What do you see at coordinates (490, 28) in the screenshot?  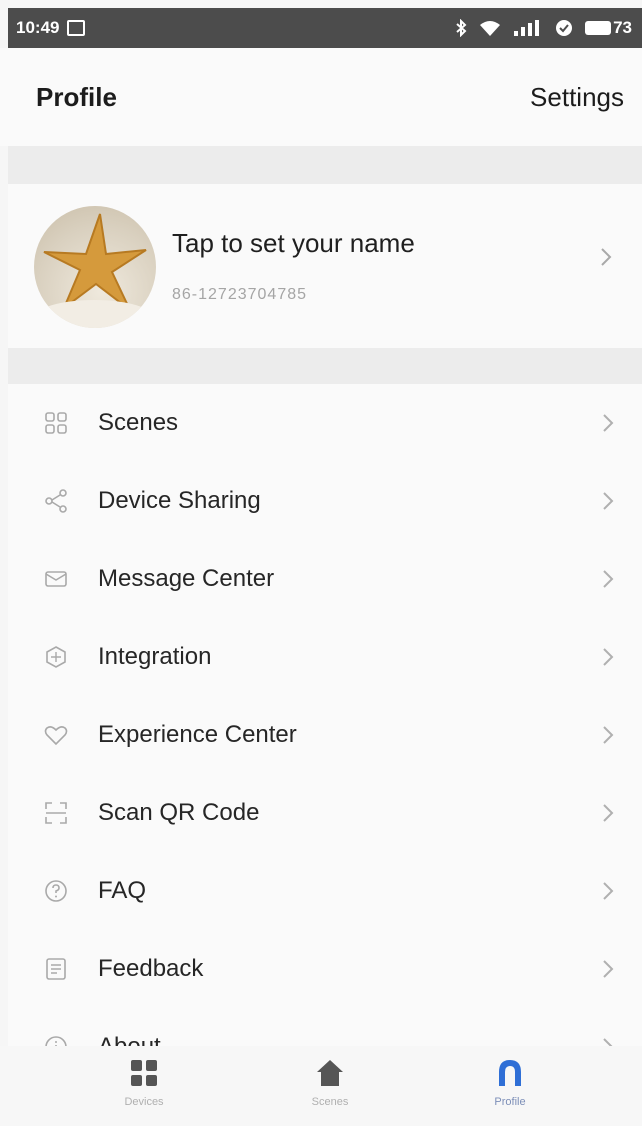 I see `wifi-icon` at bounding box center [490, 28].